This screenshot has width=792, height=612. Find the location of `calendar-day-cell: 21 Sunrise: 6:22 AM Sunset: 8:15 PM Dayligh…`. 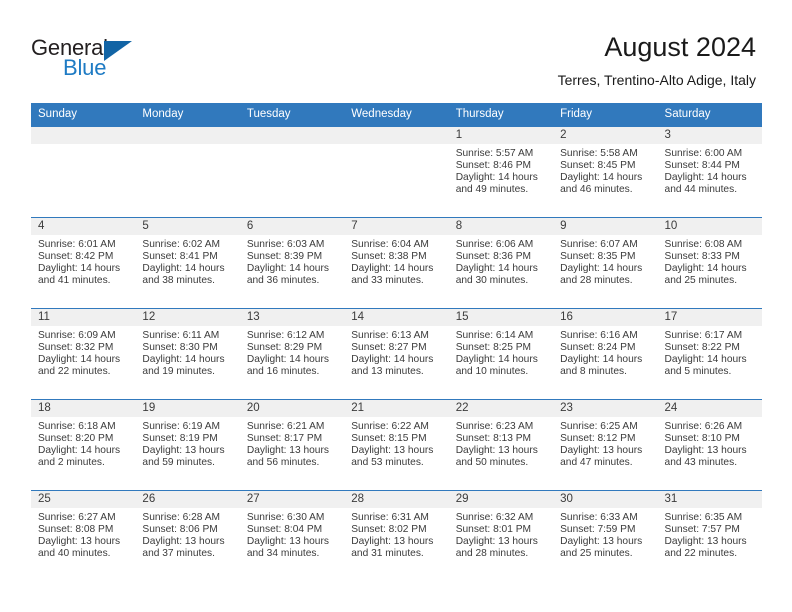

calendar-day-cell: 21 Sunrise: 6:22 AM Sunset: 8:15 PM Dayligh… is located at coordinates (396, 445).